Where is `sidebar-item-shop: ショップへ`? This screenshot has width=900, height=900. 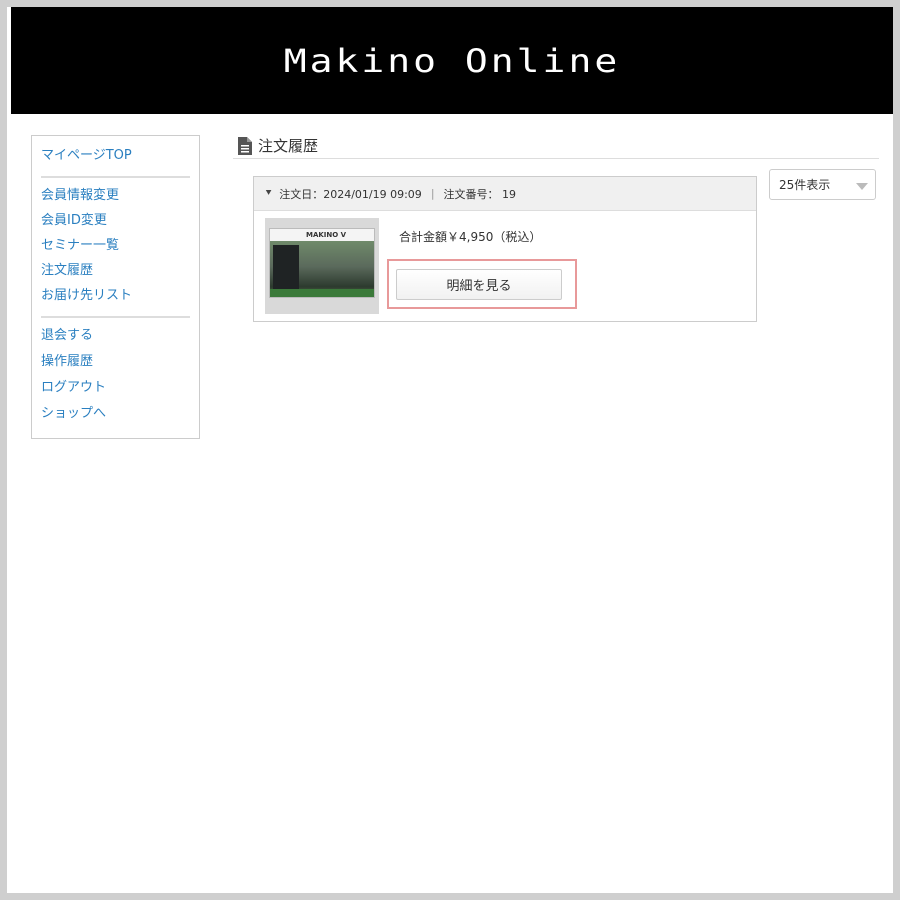
sidebar-item-shop: ショップへ is located at coordinates (115, 414).